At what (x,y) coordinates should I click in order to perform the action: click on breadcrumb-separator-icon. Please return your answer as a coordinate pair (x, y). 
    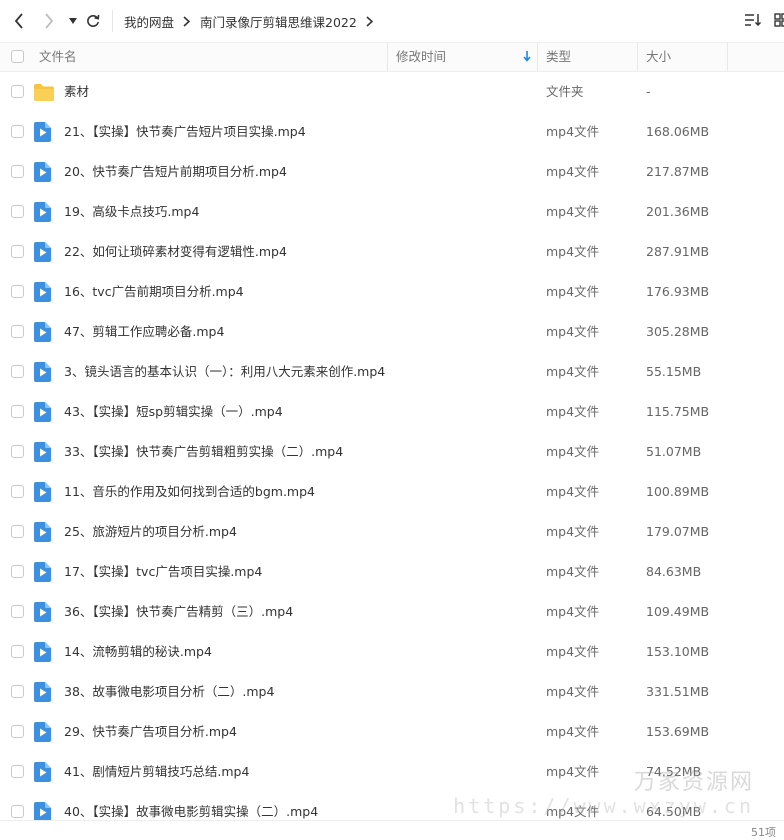
    Looking at the image, I should click on (187, 21).